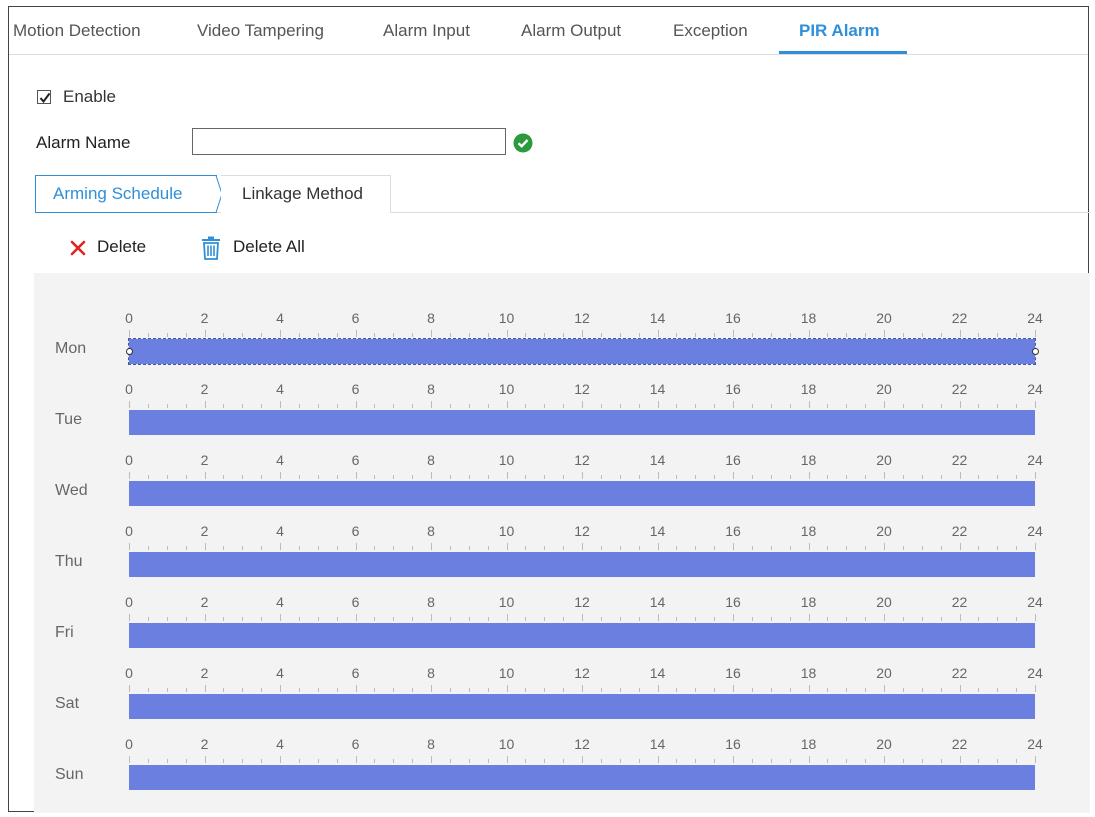  What do you see at coordinates (571, 31) in the screenshot?
I see `tab-alarm-output: Alarm Output` at bounding box center [571, 31].